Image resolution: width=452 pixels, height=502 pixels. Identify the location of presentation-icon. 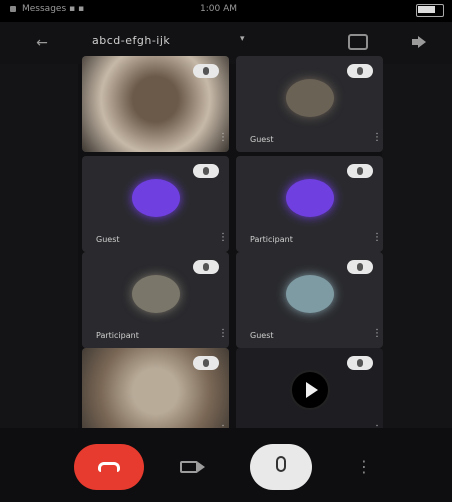
(309, 390).